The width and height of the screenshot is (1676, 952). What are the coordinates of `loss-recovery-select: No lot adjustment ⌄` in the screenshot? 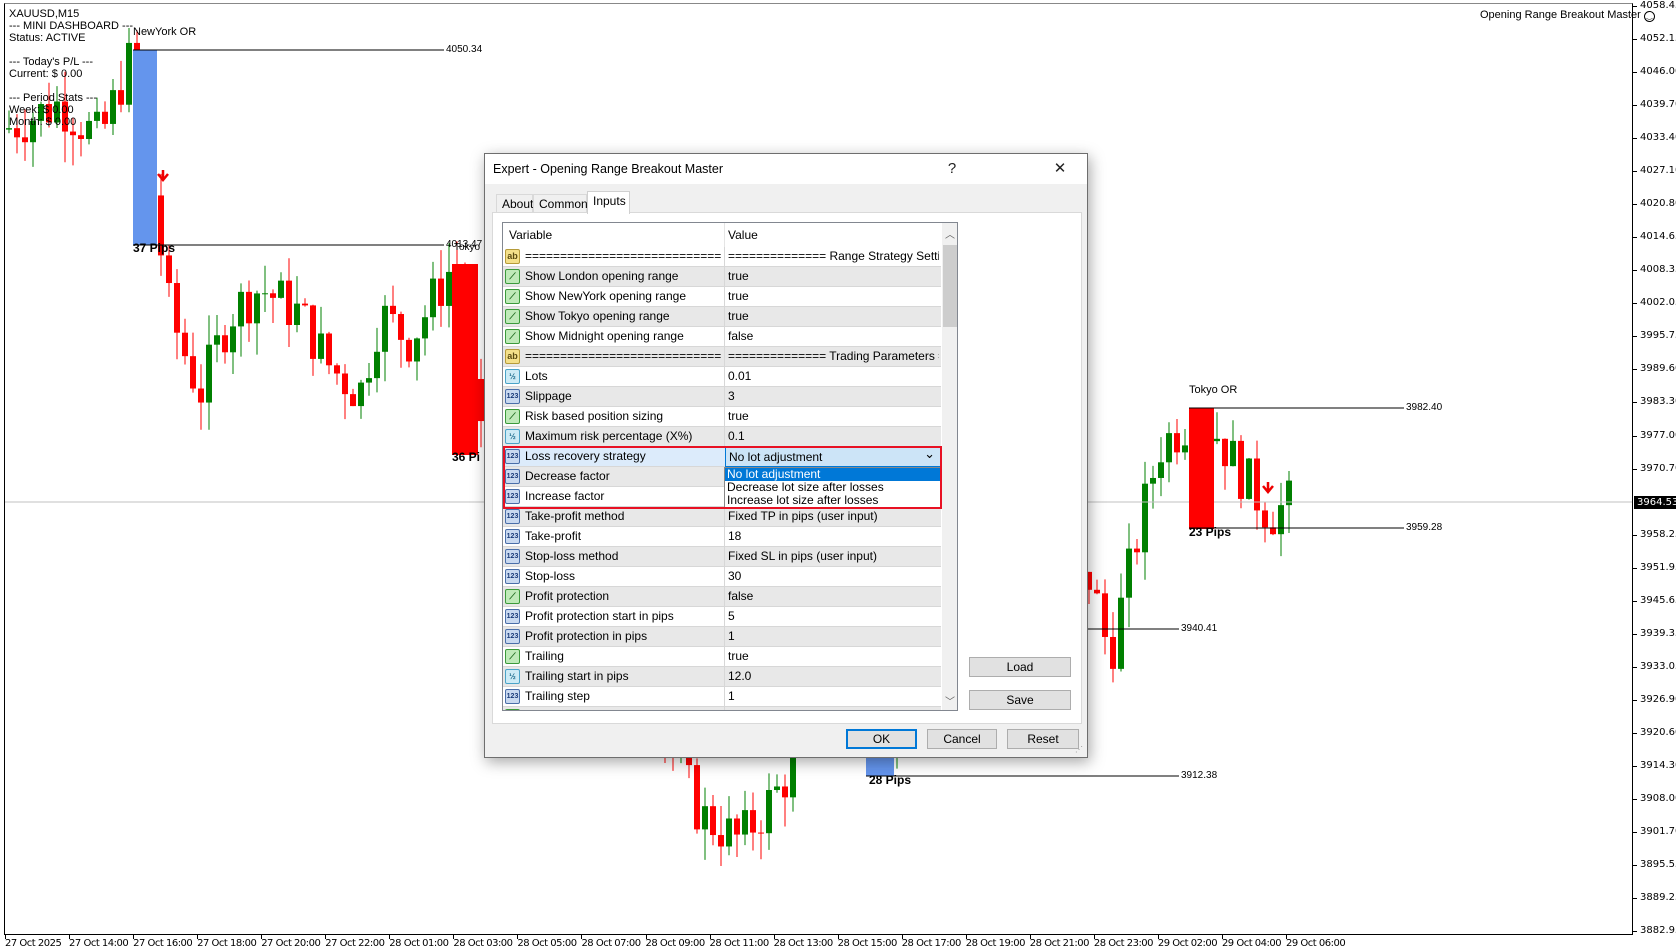 It's located at (833, 456).